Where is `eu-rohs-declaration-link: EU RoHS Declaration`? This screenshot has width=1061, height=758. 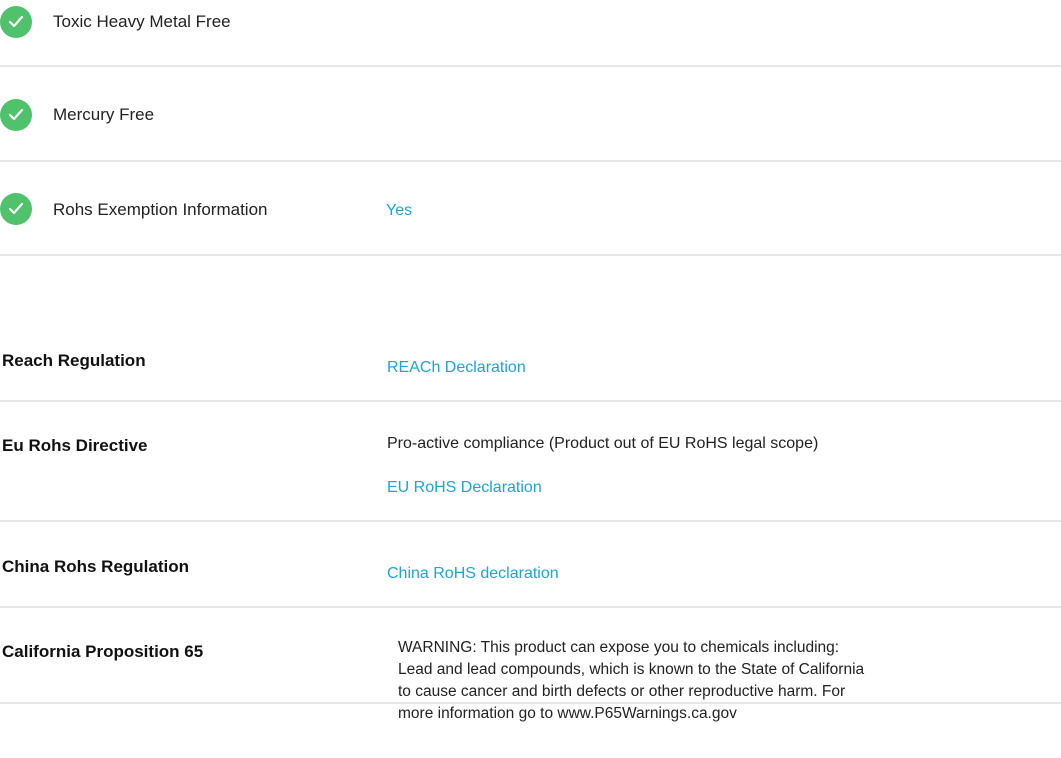
eu-rohs-declaration-link: EU RoHS Declaration is located at coordinates (464, 488).